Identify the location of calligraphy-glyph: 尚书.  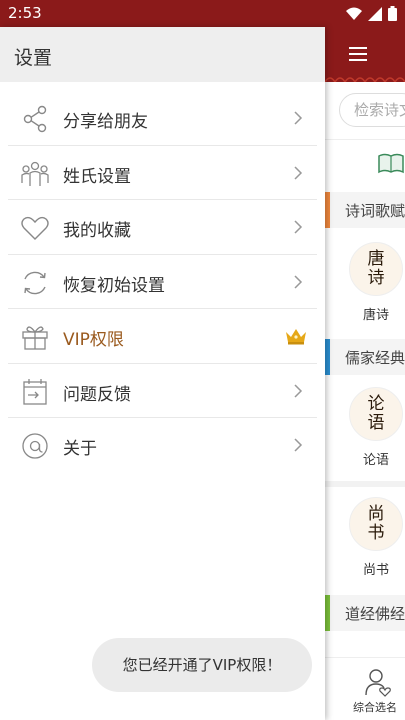
(376, 523).